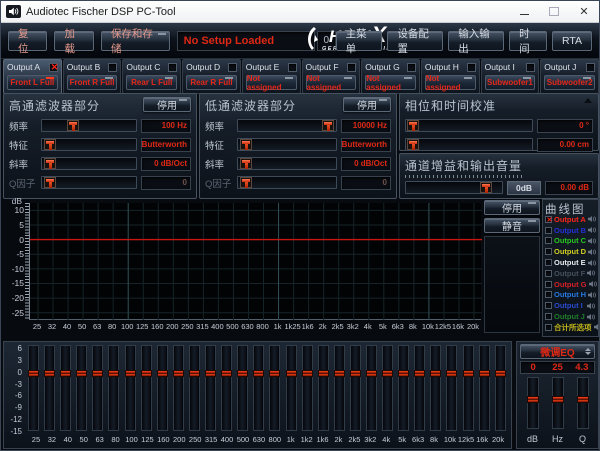 The height and width of the screenshot is (451, 600). Describe the element at coordinates (565, 144) in the screenshot. I see `phase-value-field: 0.00 cm` at that location.